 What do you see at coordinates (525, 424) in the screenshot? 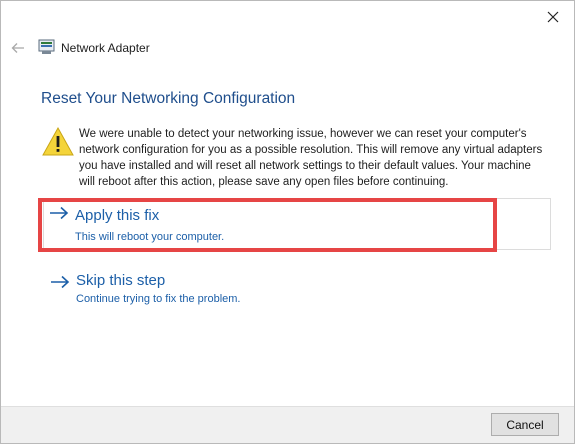
I see `cancel-button: Cancel` at bounding box center [525, 424].